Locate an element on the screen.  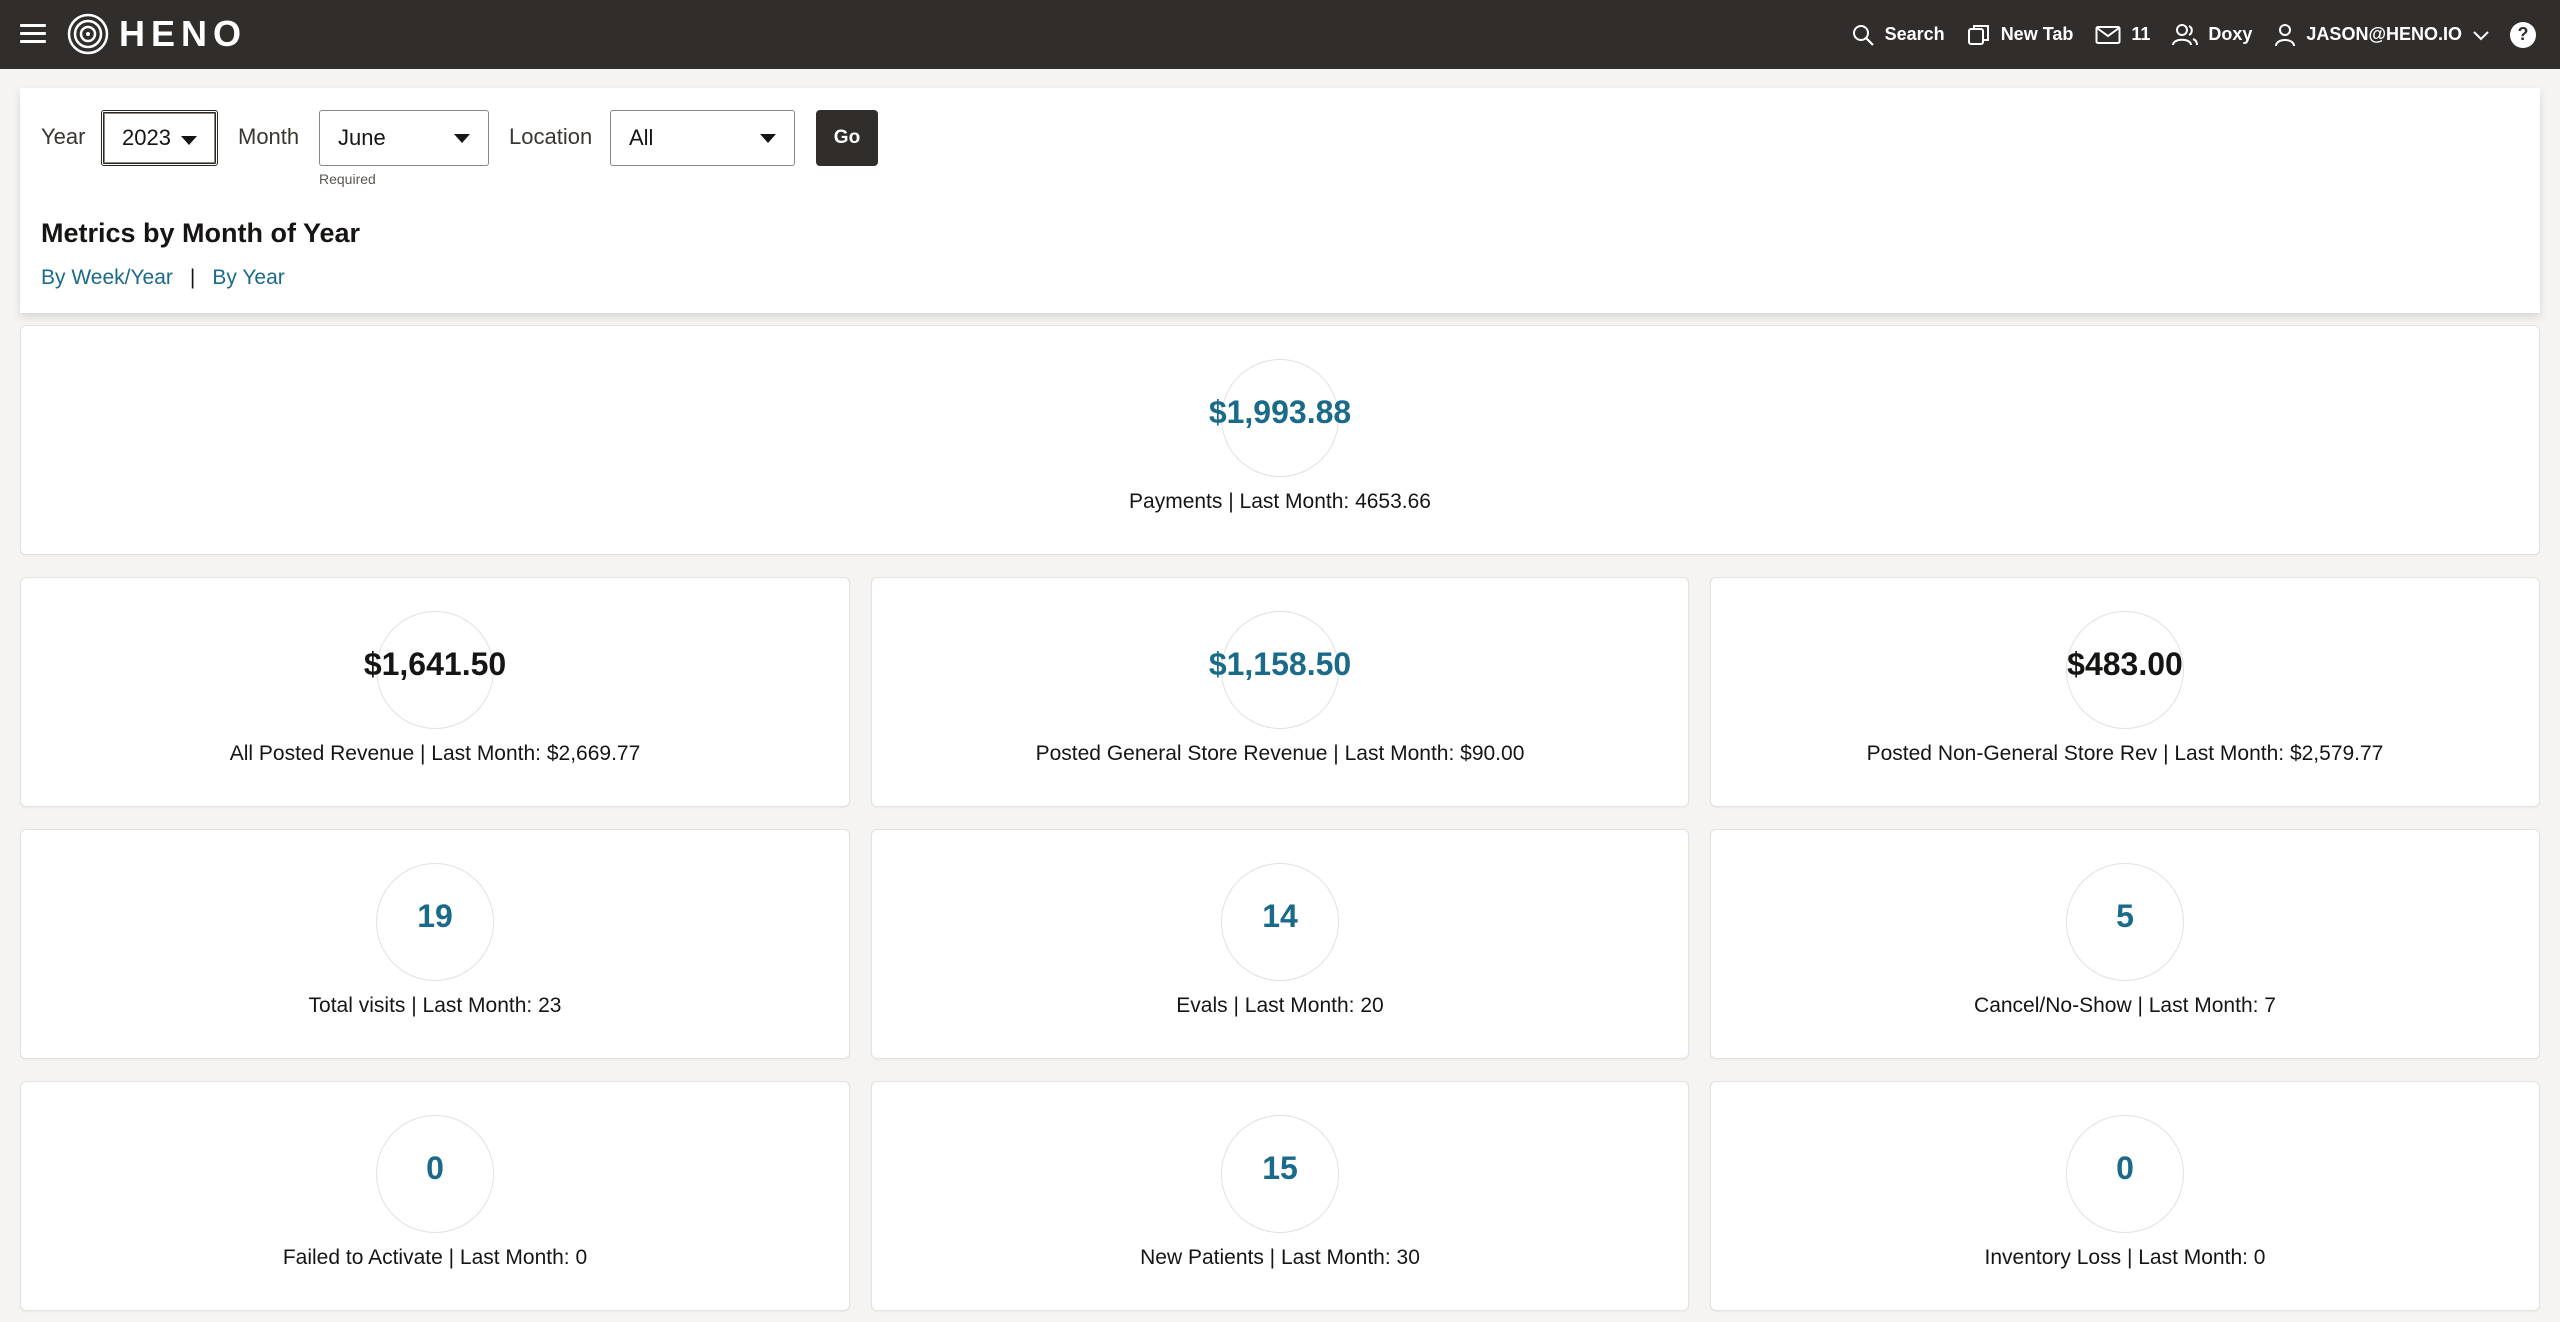
month-label: Month is located at coordinates (269, 136).